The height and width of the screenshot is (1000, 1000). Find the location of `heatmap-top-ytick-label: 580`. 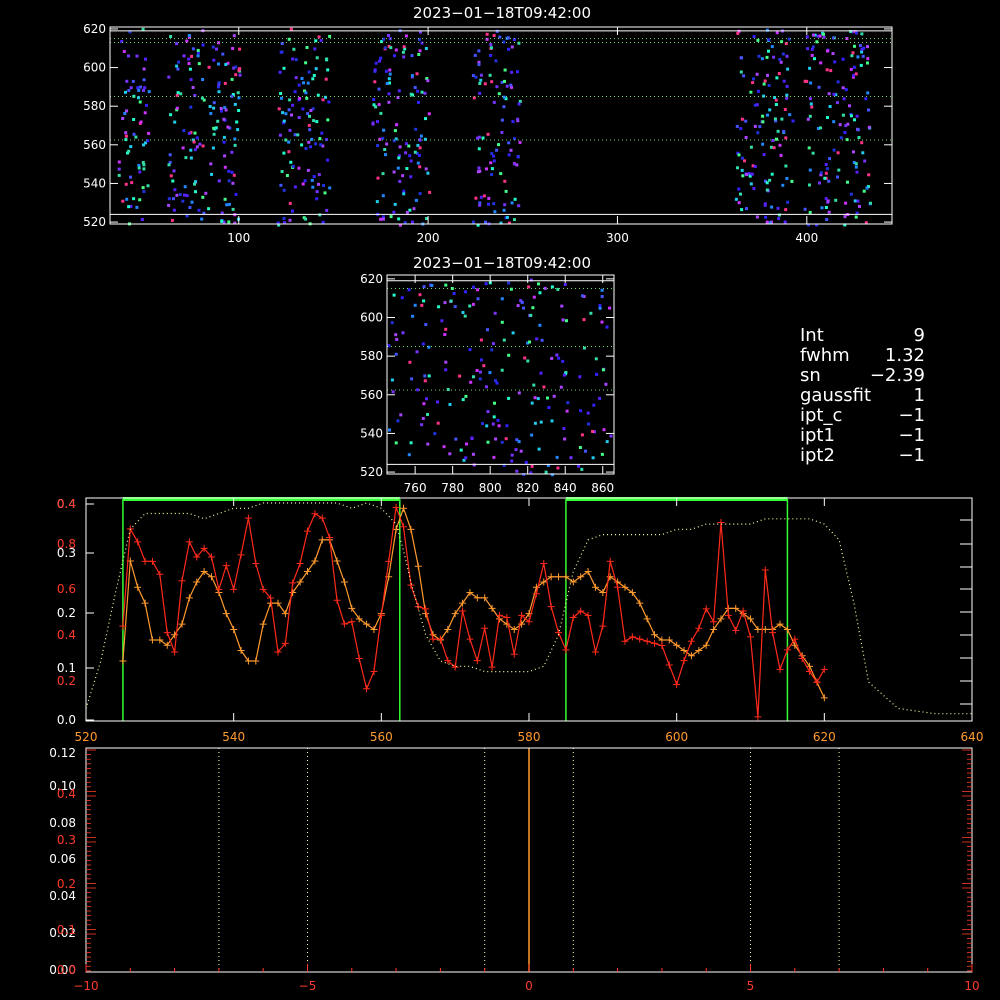

heatmap-top-ytick-label: 580 is located at coordinates (94, 106).